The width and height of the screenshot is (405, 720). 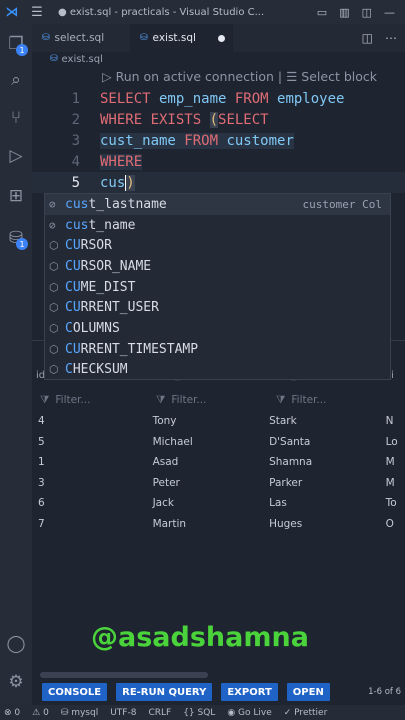 I want to click on run-on-active-connection-link: ▷ Run on active connection, so click(x=188, y=76).